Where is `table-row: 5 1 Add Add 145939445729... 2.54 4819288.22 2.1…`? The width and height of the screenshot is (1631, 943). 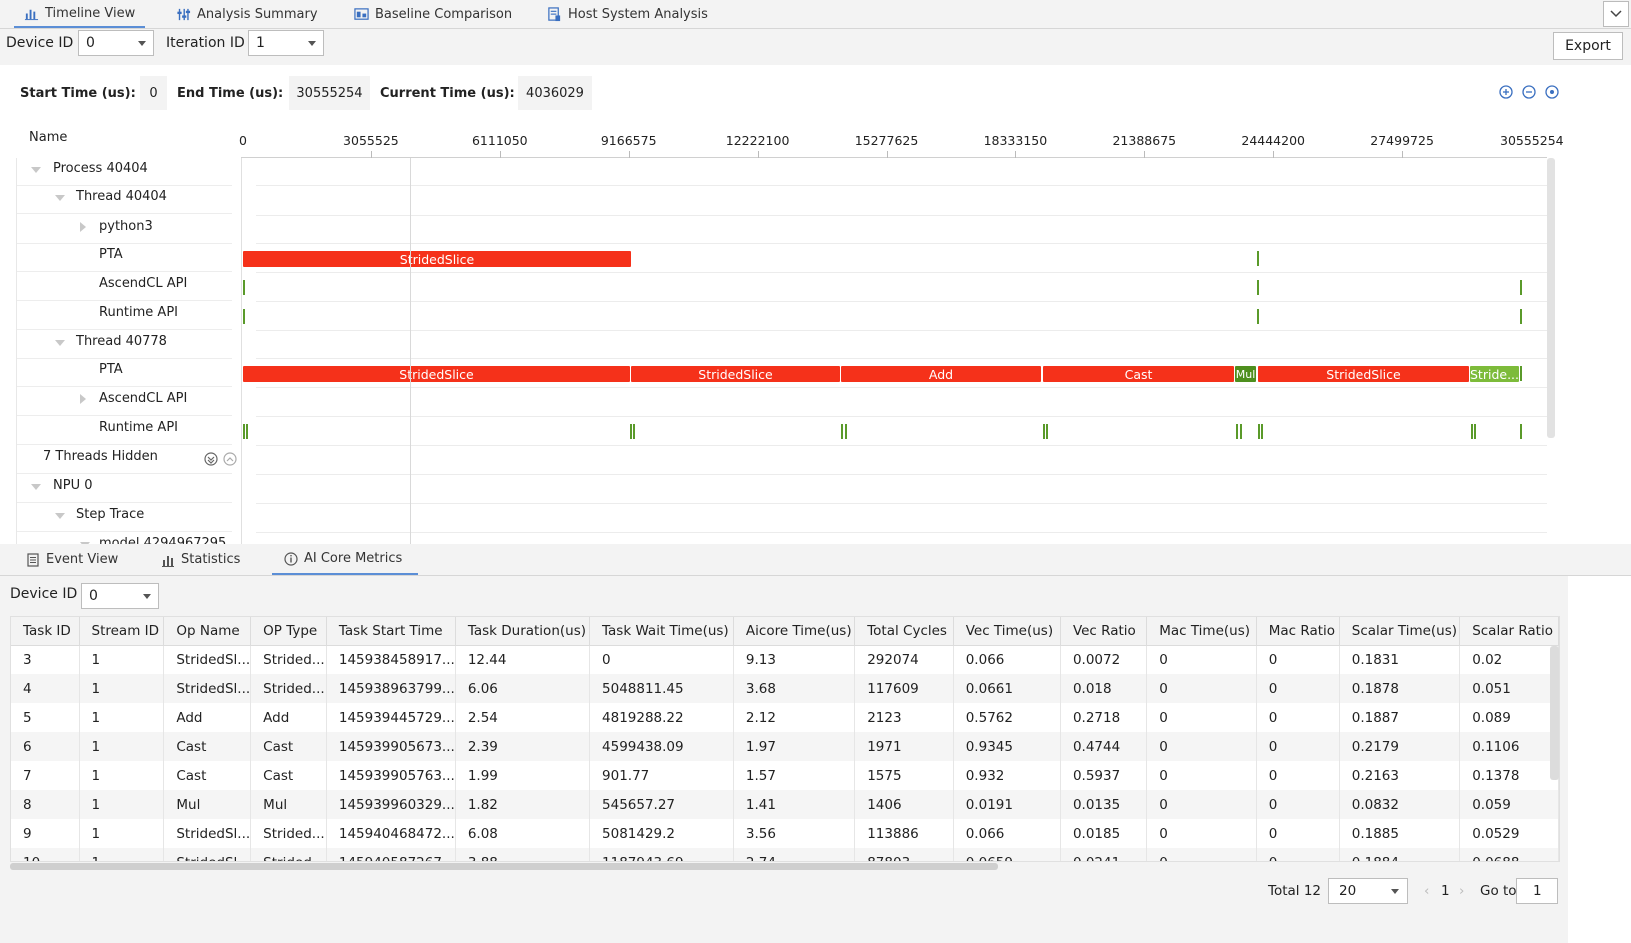
table-row: 5 1 Add Add 145939445729... 2.54 4819288.22 2.1… is located at coordinates (785, 717).